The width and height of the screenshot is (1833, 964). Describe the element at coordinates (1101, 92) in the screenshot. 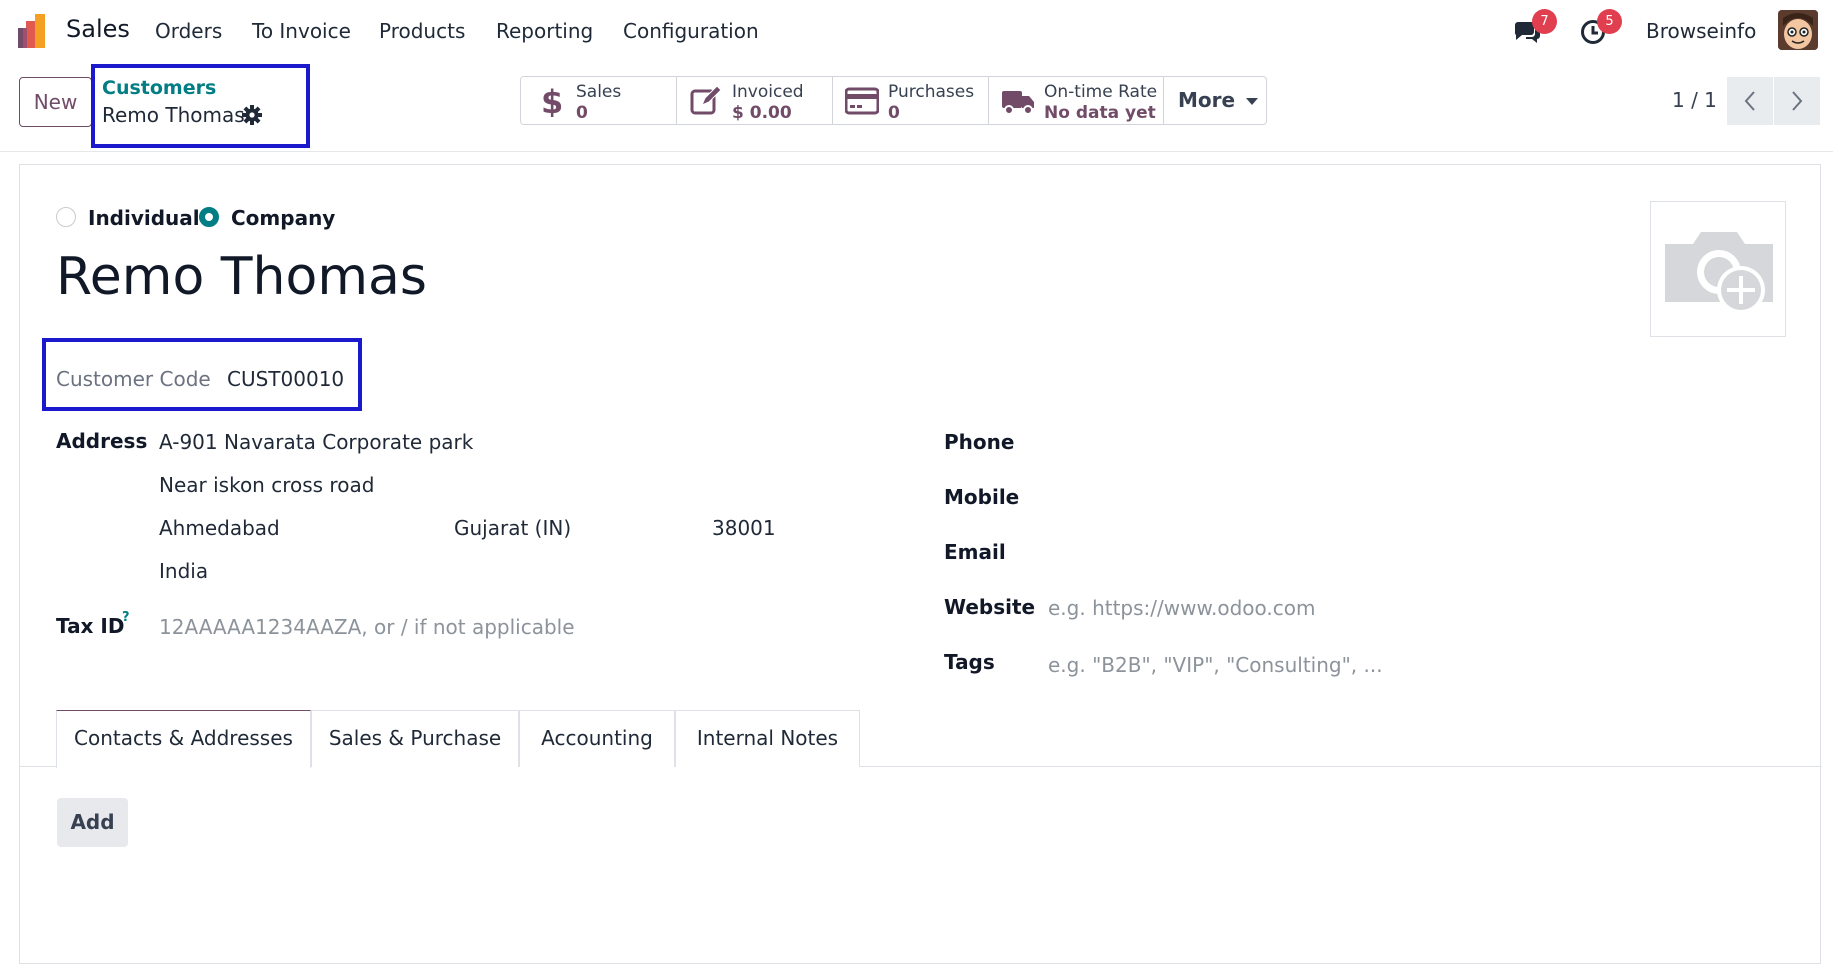

I see `smart-label-on-time-rate: On-time Rate` at that location.